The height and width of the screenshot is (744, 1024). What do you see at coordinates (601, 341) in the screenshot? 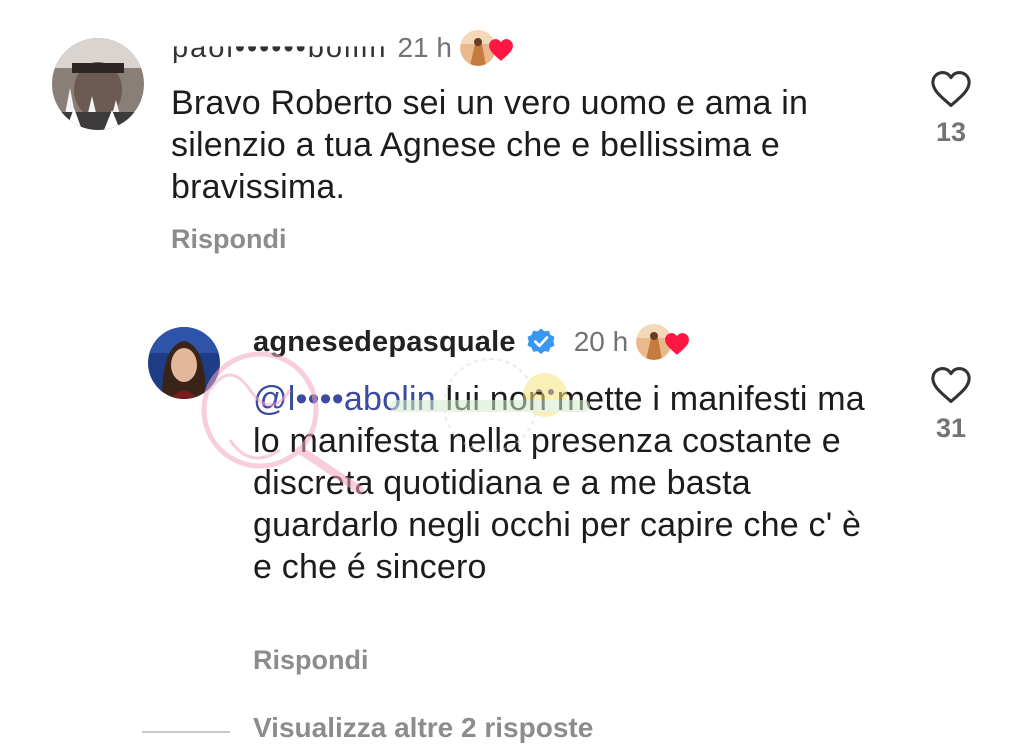
I see `comment-time-2: 20 h` at bounding box center [601, 341].